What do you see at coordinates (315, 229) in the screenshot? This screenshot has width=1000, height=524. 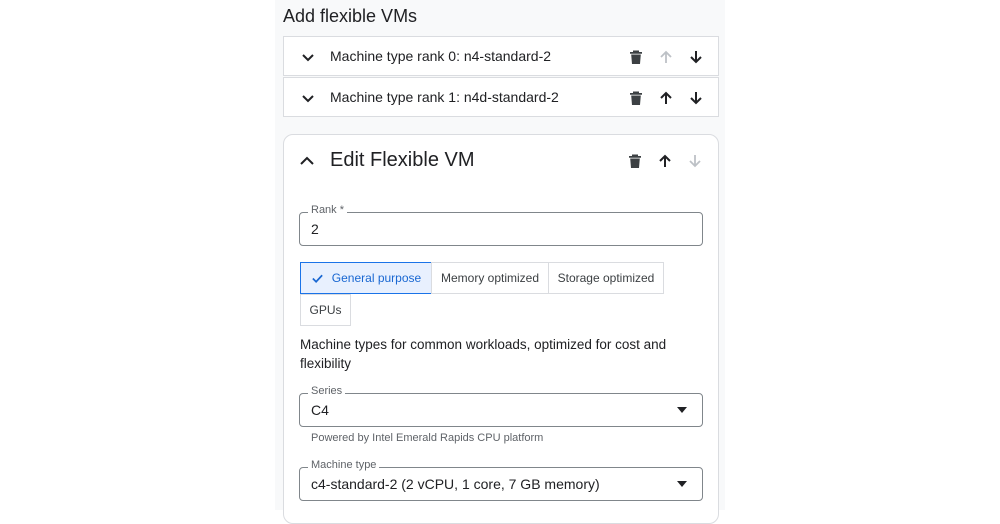 I see `rank-value: 2` at bounding box center [315, 229].